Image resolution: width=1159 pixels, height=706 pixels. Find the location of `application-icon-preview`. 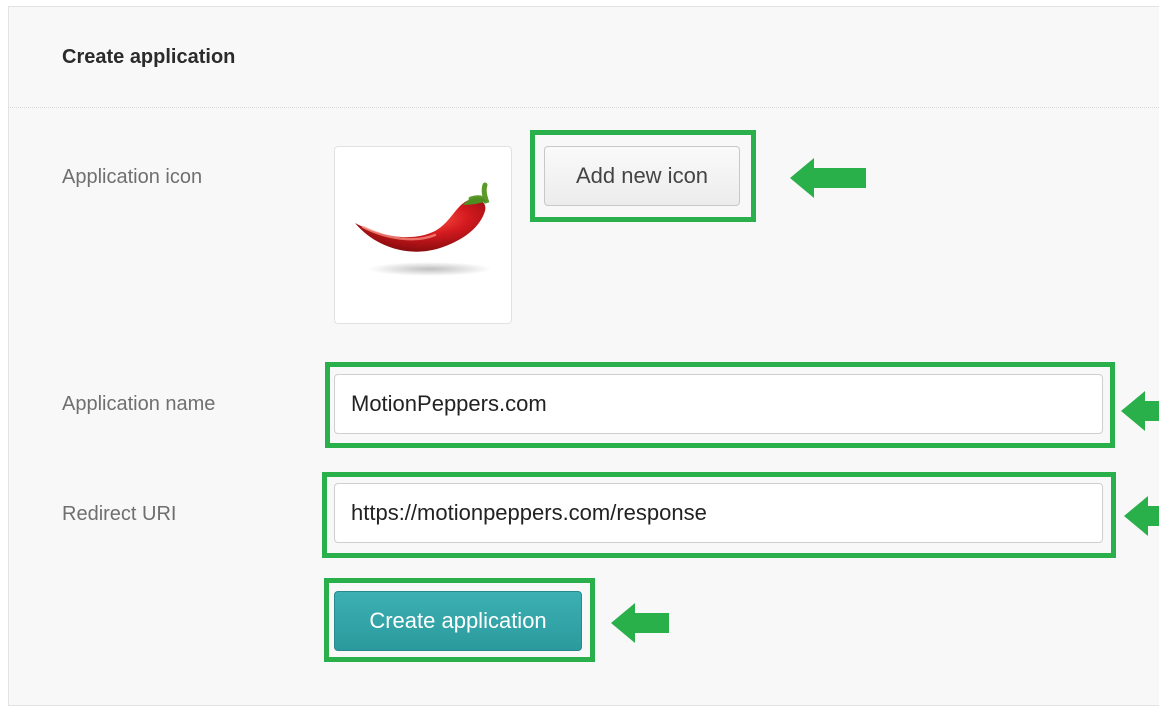

application-icon-preview is located at coordinates (423, 235).